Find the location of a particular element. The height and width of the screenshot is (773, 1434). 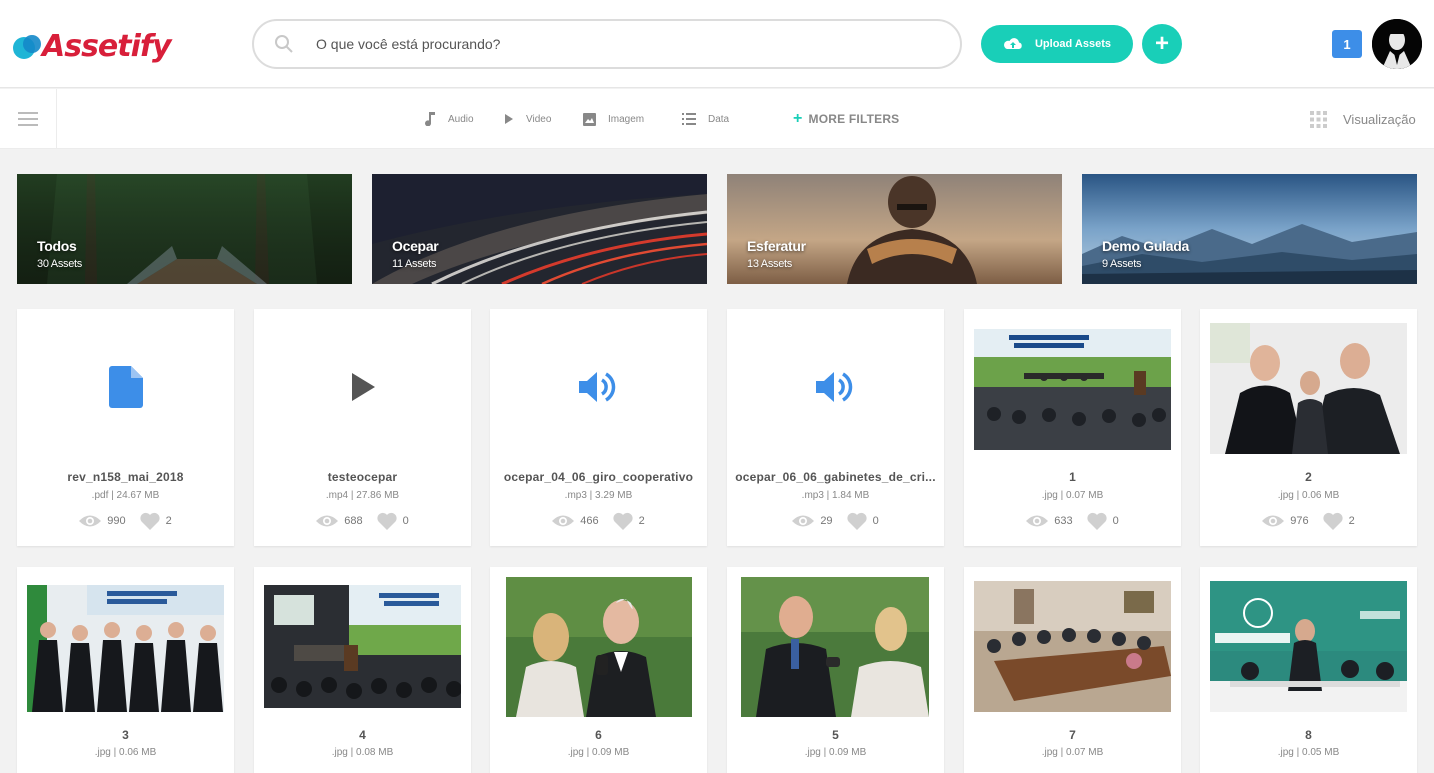

asset-card: rev_n158_mai_2018 .pdf | 24.67 MB 990 2 is located at coordinates (125, 427).